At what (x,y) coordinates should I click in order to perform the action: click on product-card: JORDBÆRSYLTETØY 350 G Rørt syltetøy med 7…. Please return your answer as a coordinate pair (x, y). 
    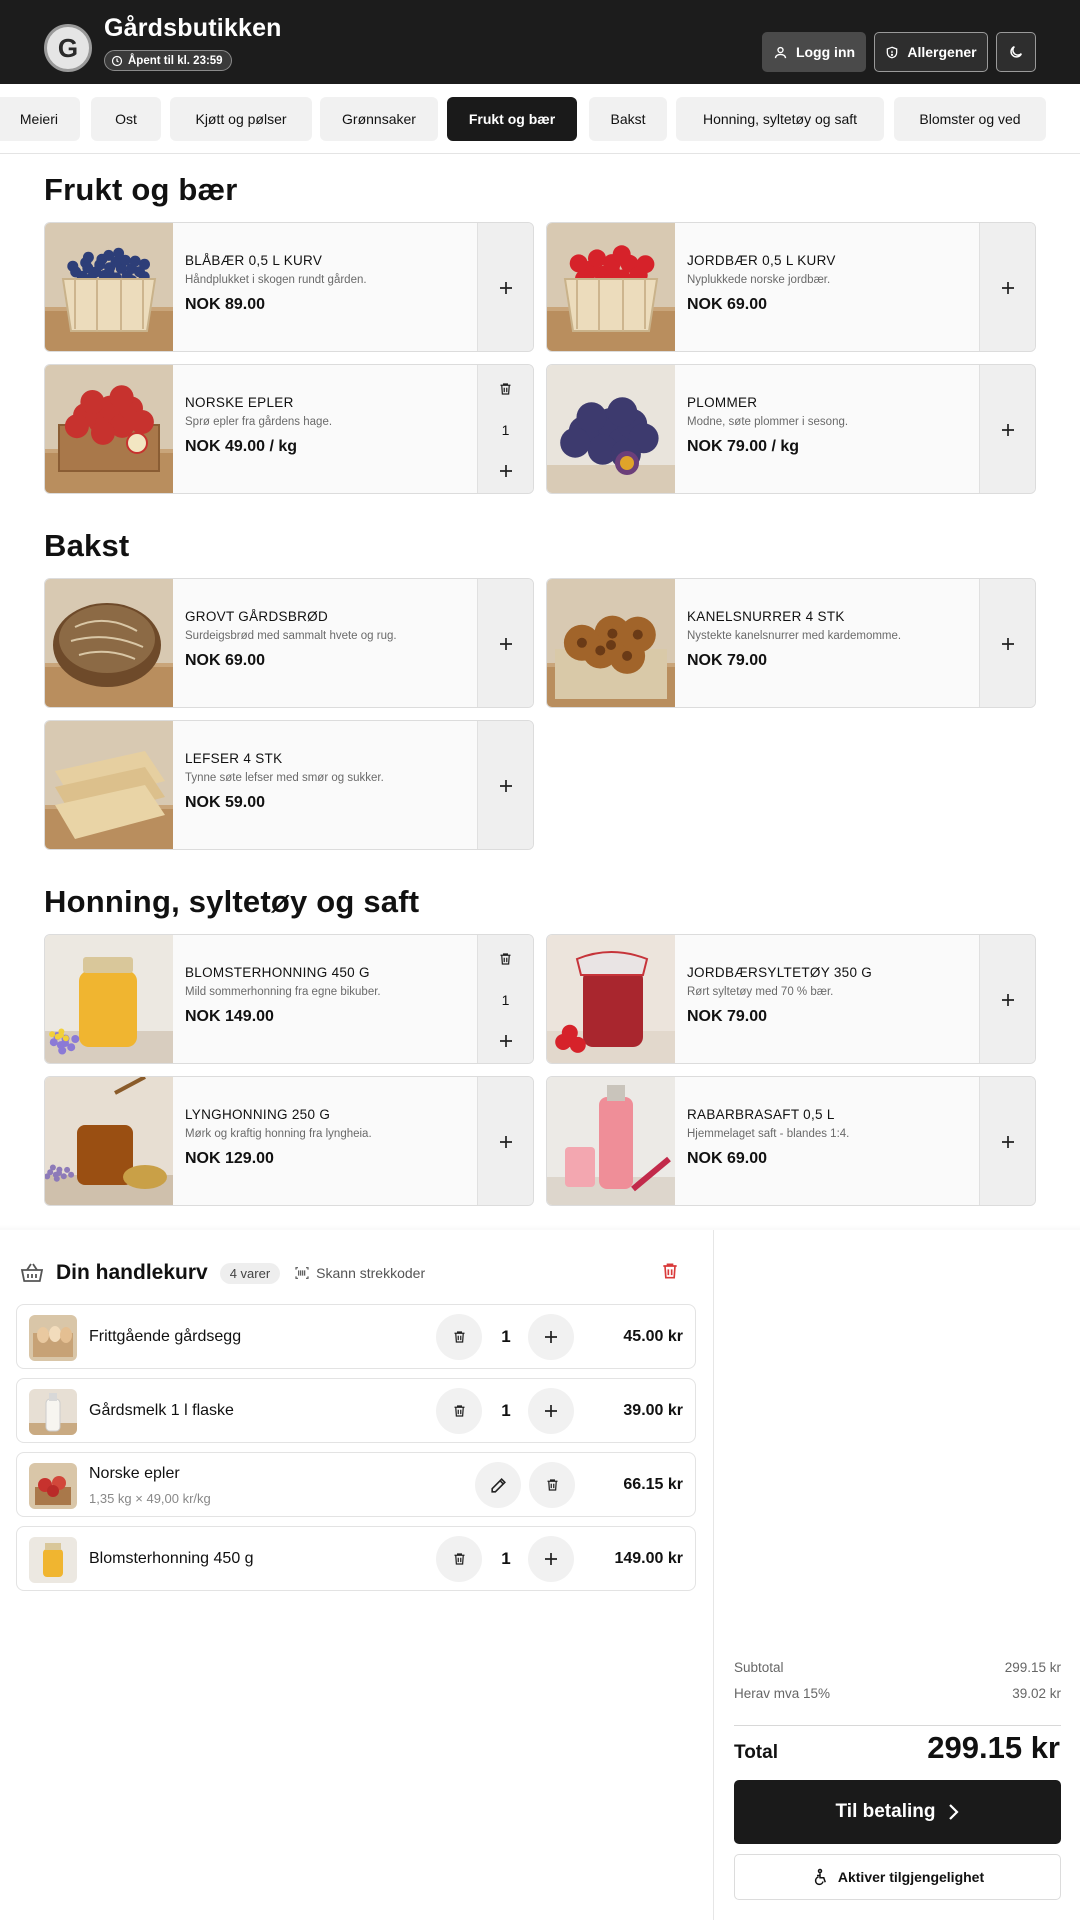
    Looking at the image, I should click on (791, 999).